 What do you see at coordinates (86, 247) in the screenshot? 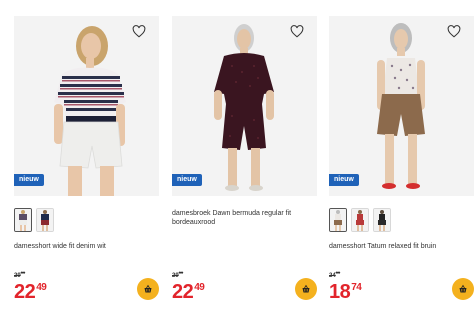
I see `product-name: damesshort wide fit denim wit` at bounding box center [86, 247].